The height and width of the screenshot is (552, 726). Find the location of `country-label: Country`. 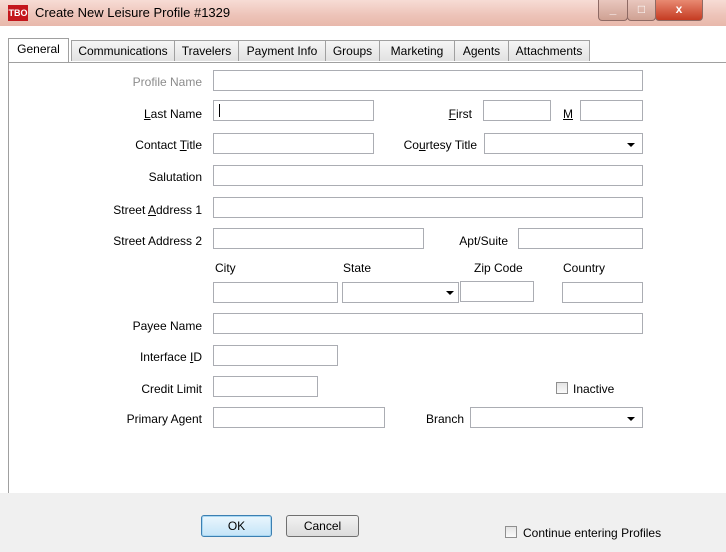

country-label: Country is located at coordinates (584, 268).